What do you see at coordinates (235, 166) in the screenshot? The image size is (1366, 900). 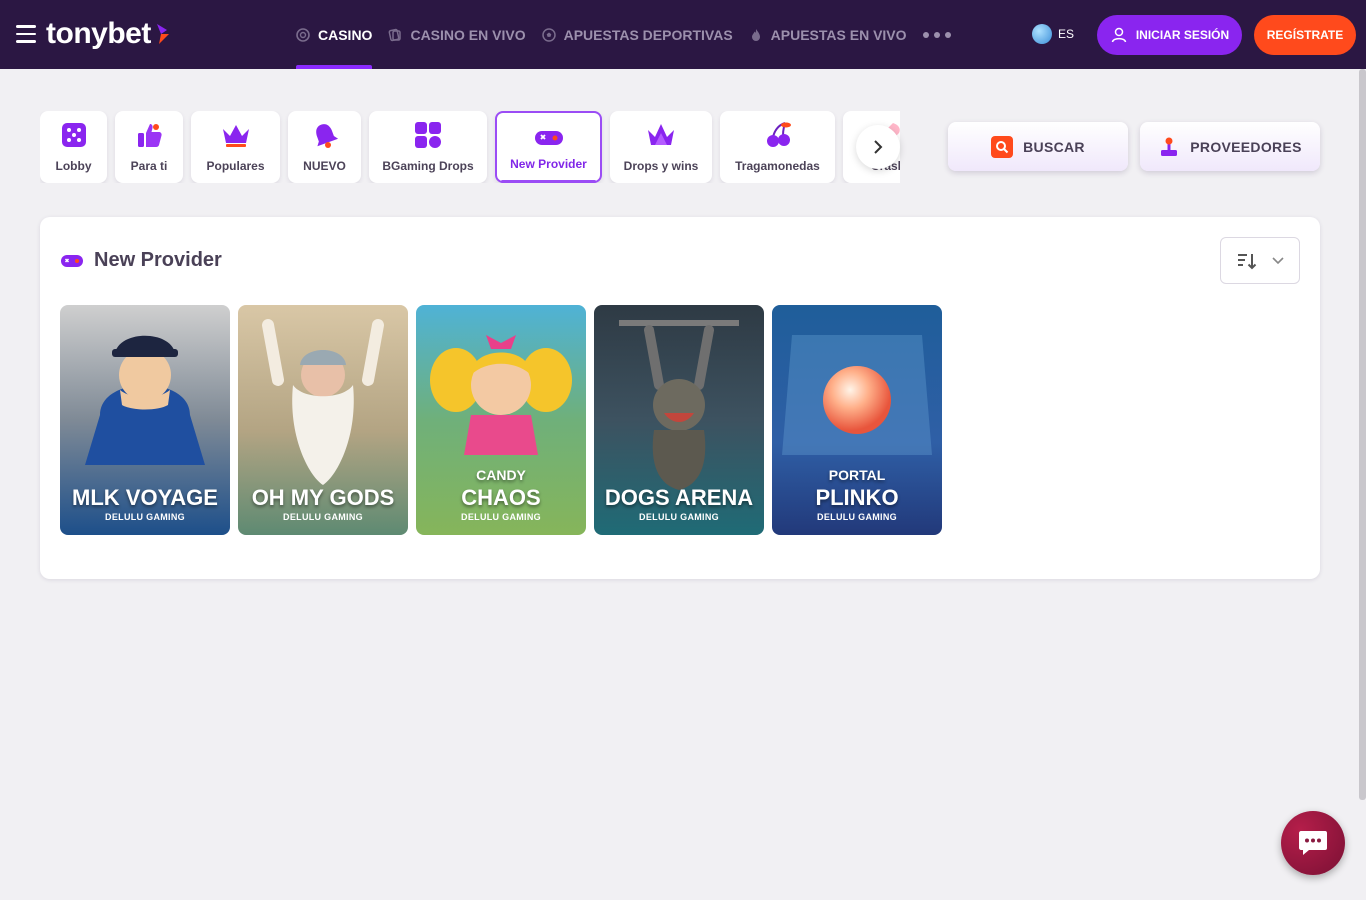 I see `category-label: Populares` at bounding box center [235, 166].